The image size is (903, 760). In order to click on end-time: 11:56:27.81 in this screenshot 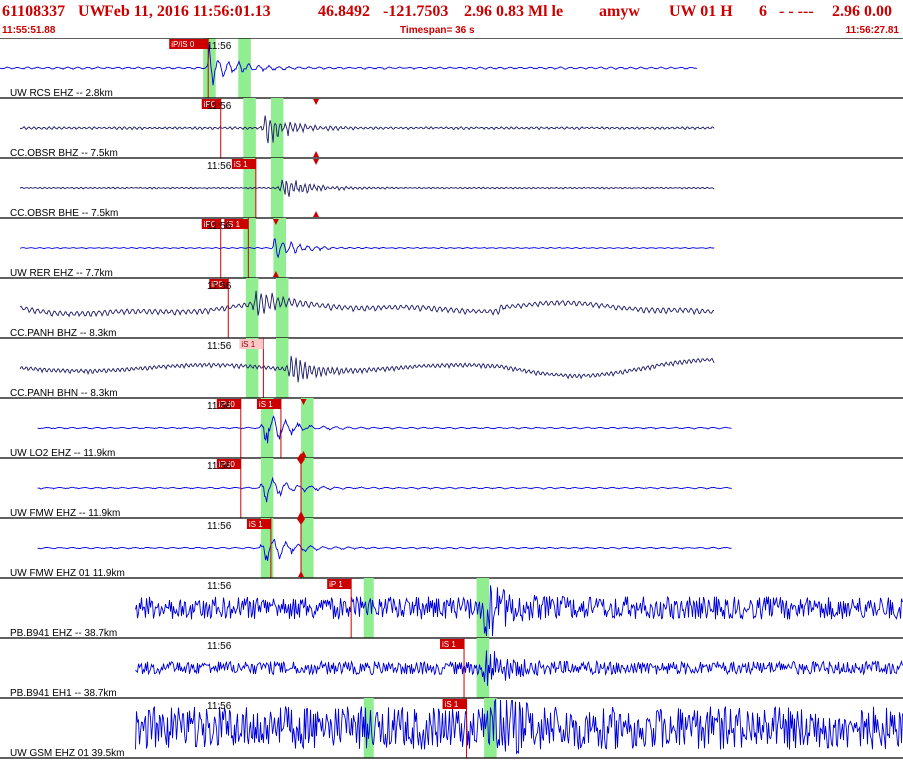, I will do `click(872, 30)`.